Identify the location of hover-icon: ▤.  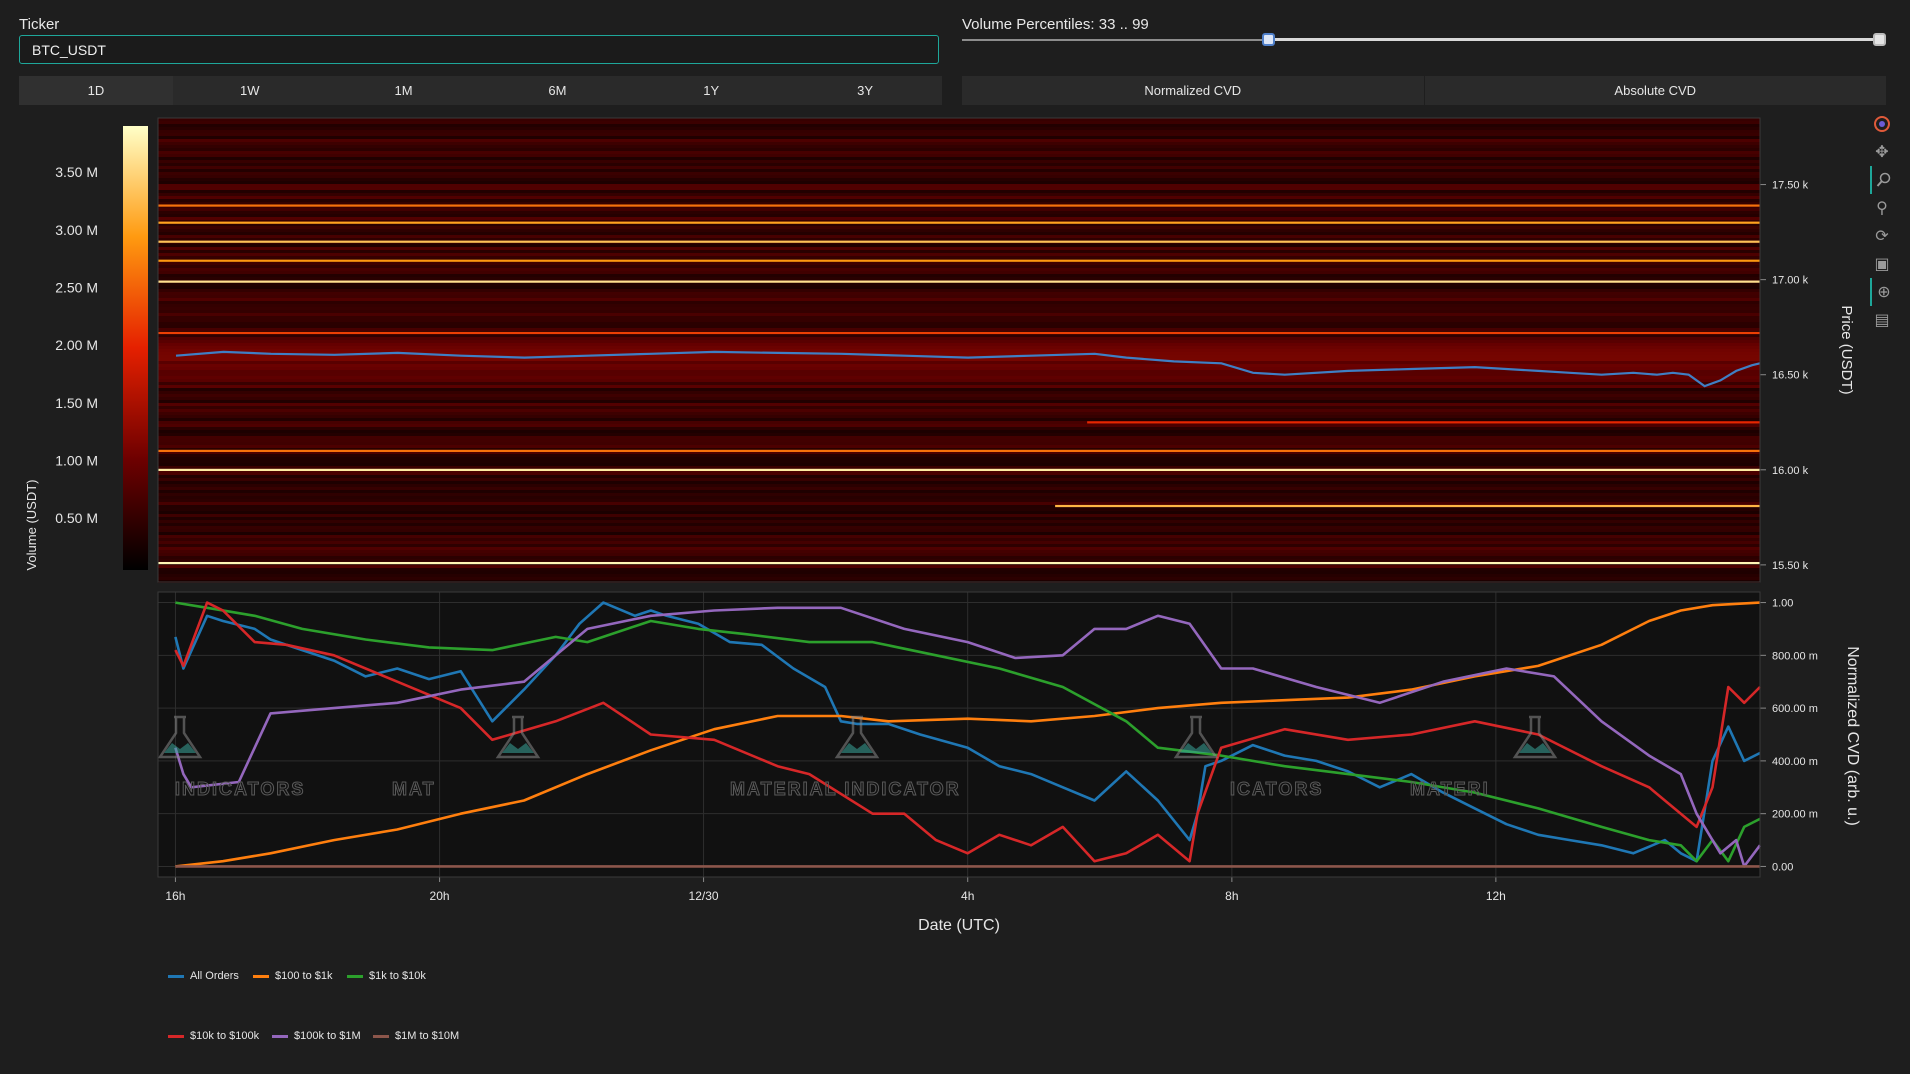
(1882, 320).